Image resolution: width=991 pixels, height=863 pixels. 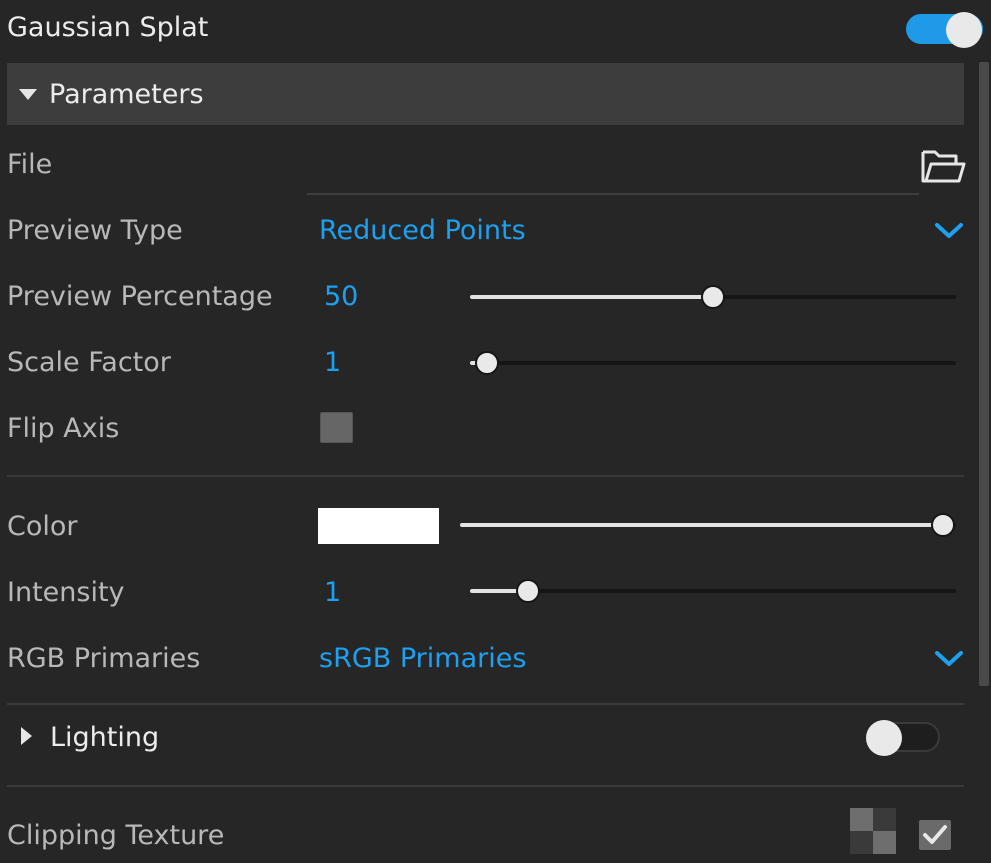 I want to click on intensity-value: 1, so click(x=332, y=592).